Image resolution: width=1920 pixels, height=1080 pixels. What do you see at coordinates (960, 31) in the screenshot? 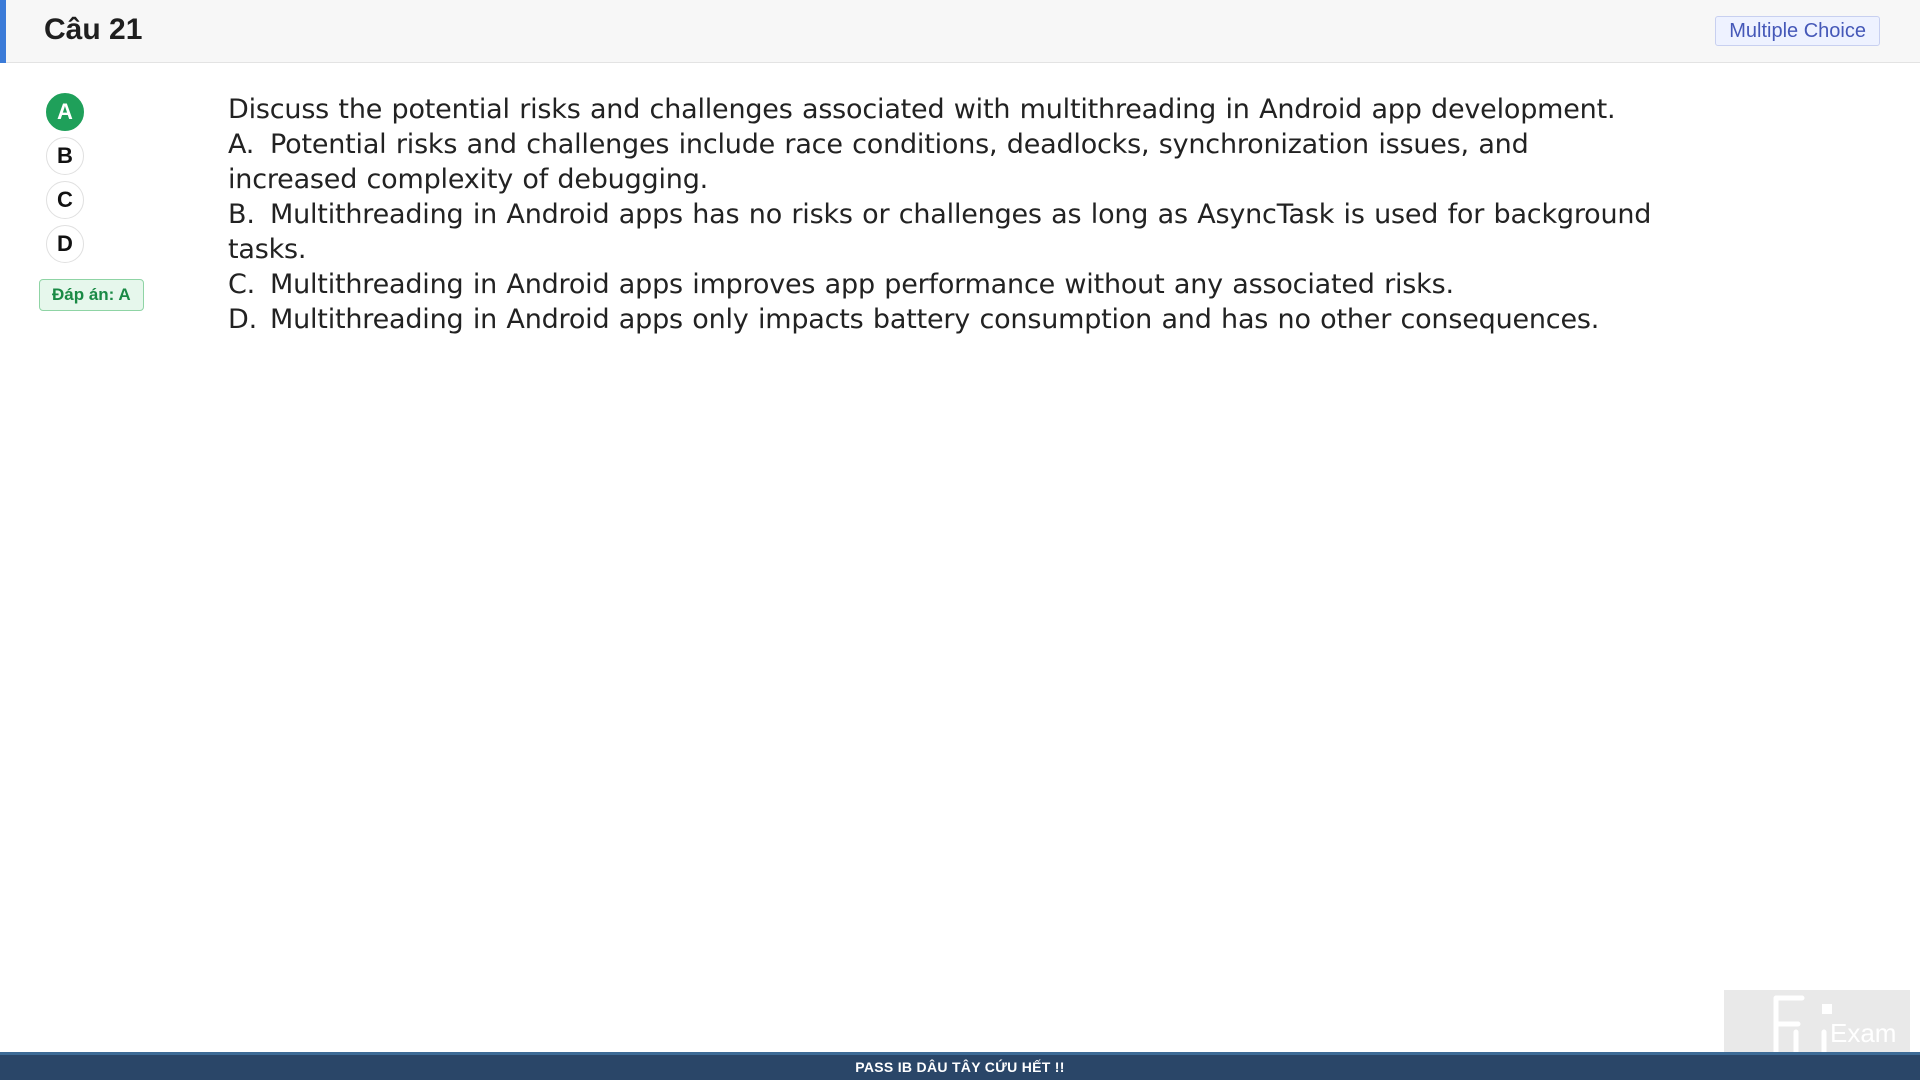
I see `question-header: Câu 21 Multiple Choice` at bounding box center [960, 31].